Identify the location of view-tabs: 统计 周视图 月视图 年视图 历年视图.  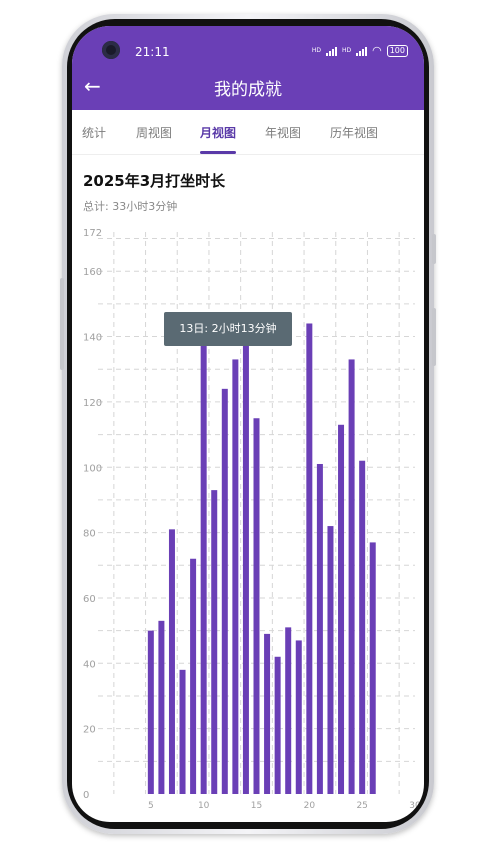
(248, 132).